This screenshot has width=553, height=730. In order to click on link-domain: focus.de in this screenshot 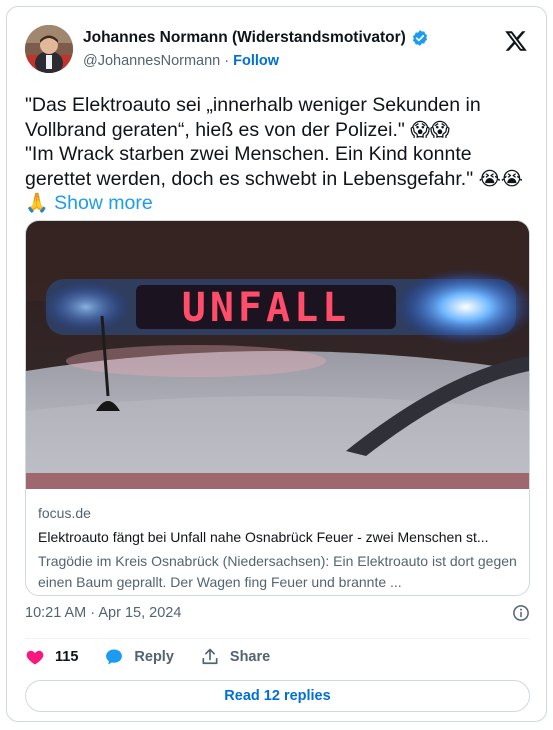, I will do `click(64, 513)`.